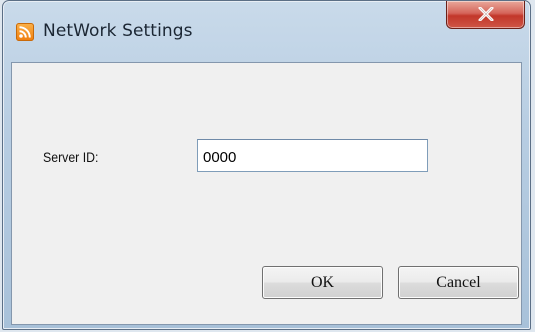  I want to click on server-id-label: Server ID:, so click(71, 157).